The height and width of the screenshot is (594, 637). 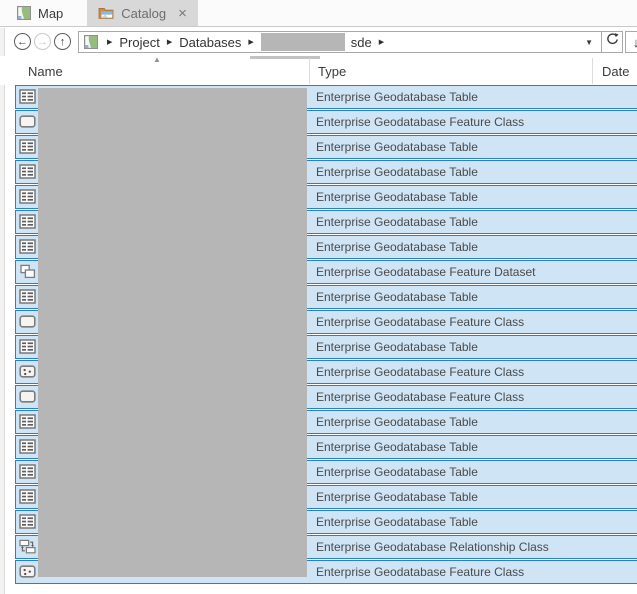 What do you see at coordinates (91, 42) in the screenshot?
I see `project-icon` at bounding box center [91, 42].